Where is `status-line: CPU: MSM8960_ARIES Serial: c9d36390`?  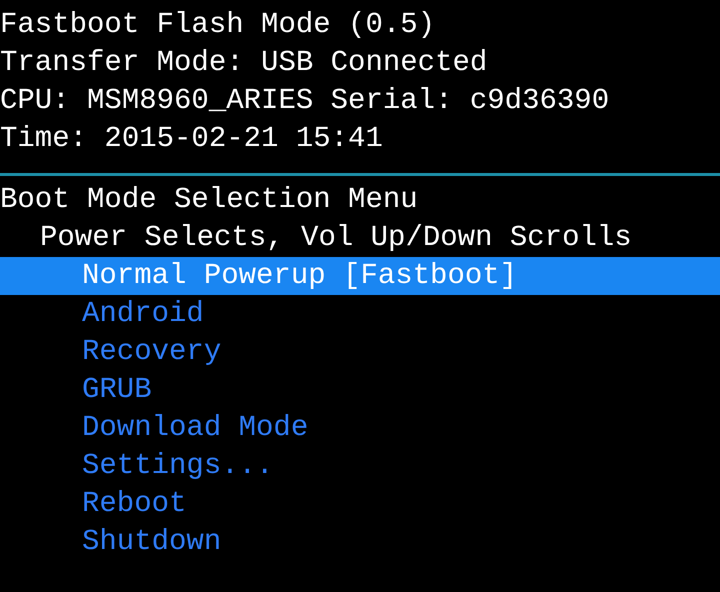 status-line: CPU: MSM8960_ARIES Serial: c9d36390 is located at coordinates (305, 101).